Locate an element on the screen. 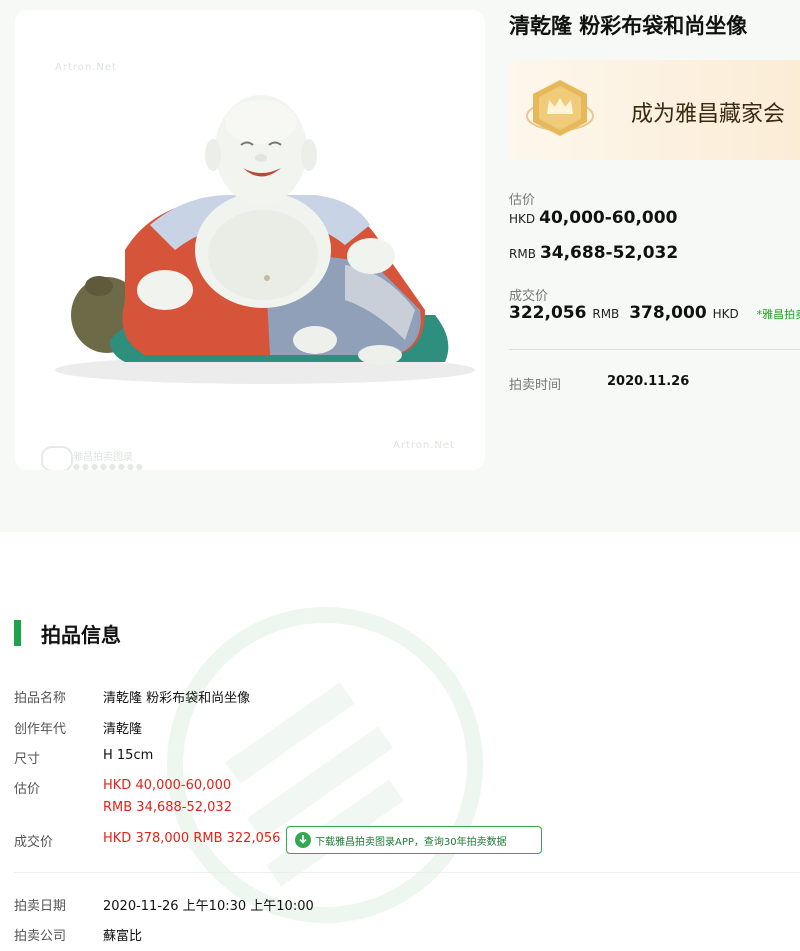 The height and width of the screenshot is (951, 800). member-banner: 成为雅昌藏家会 is located at coordinates (654, 110).